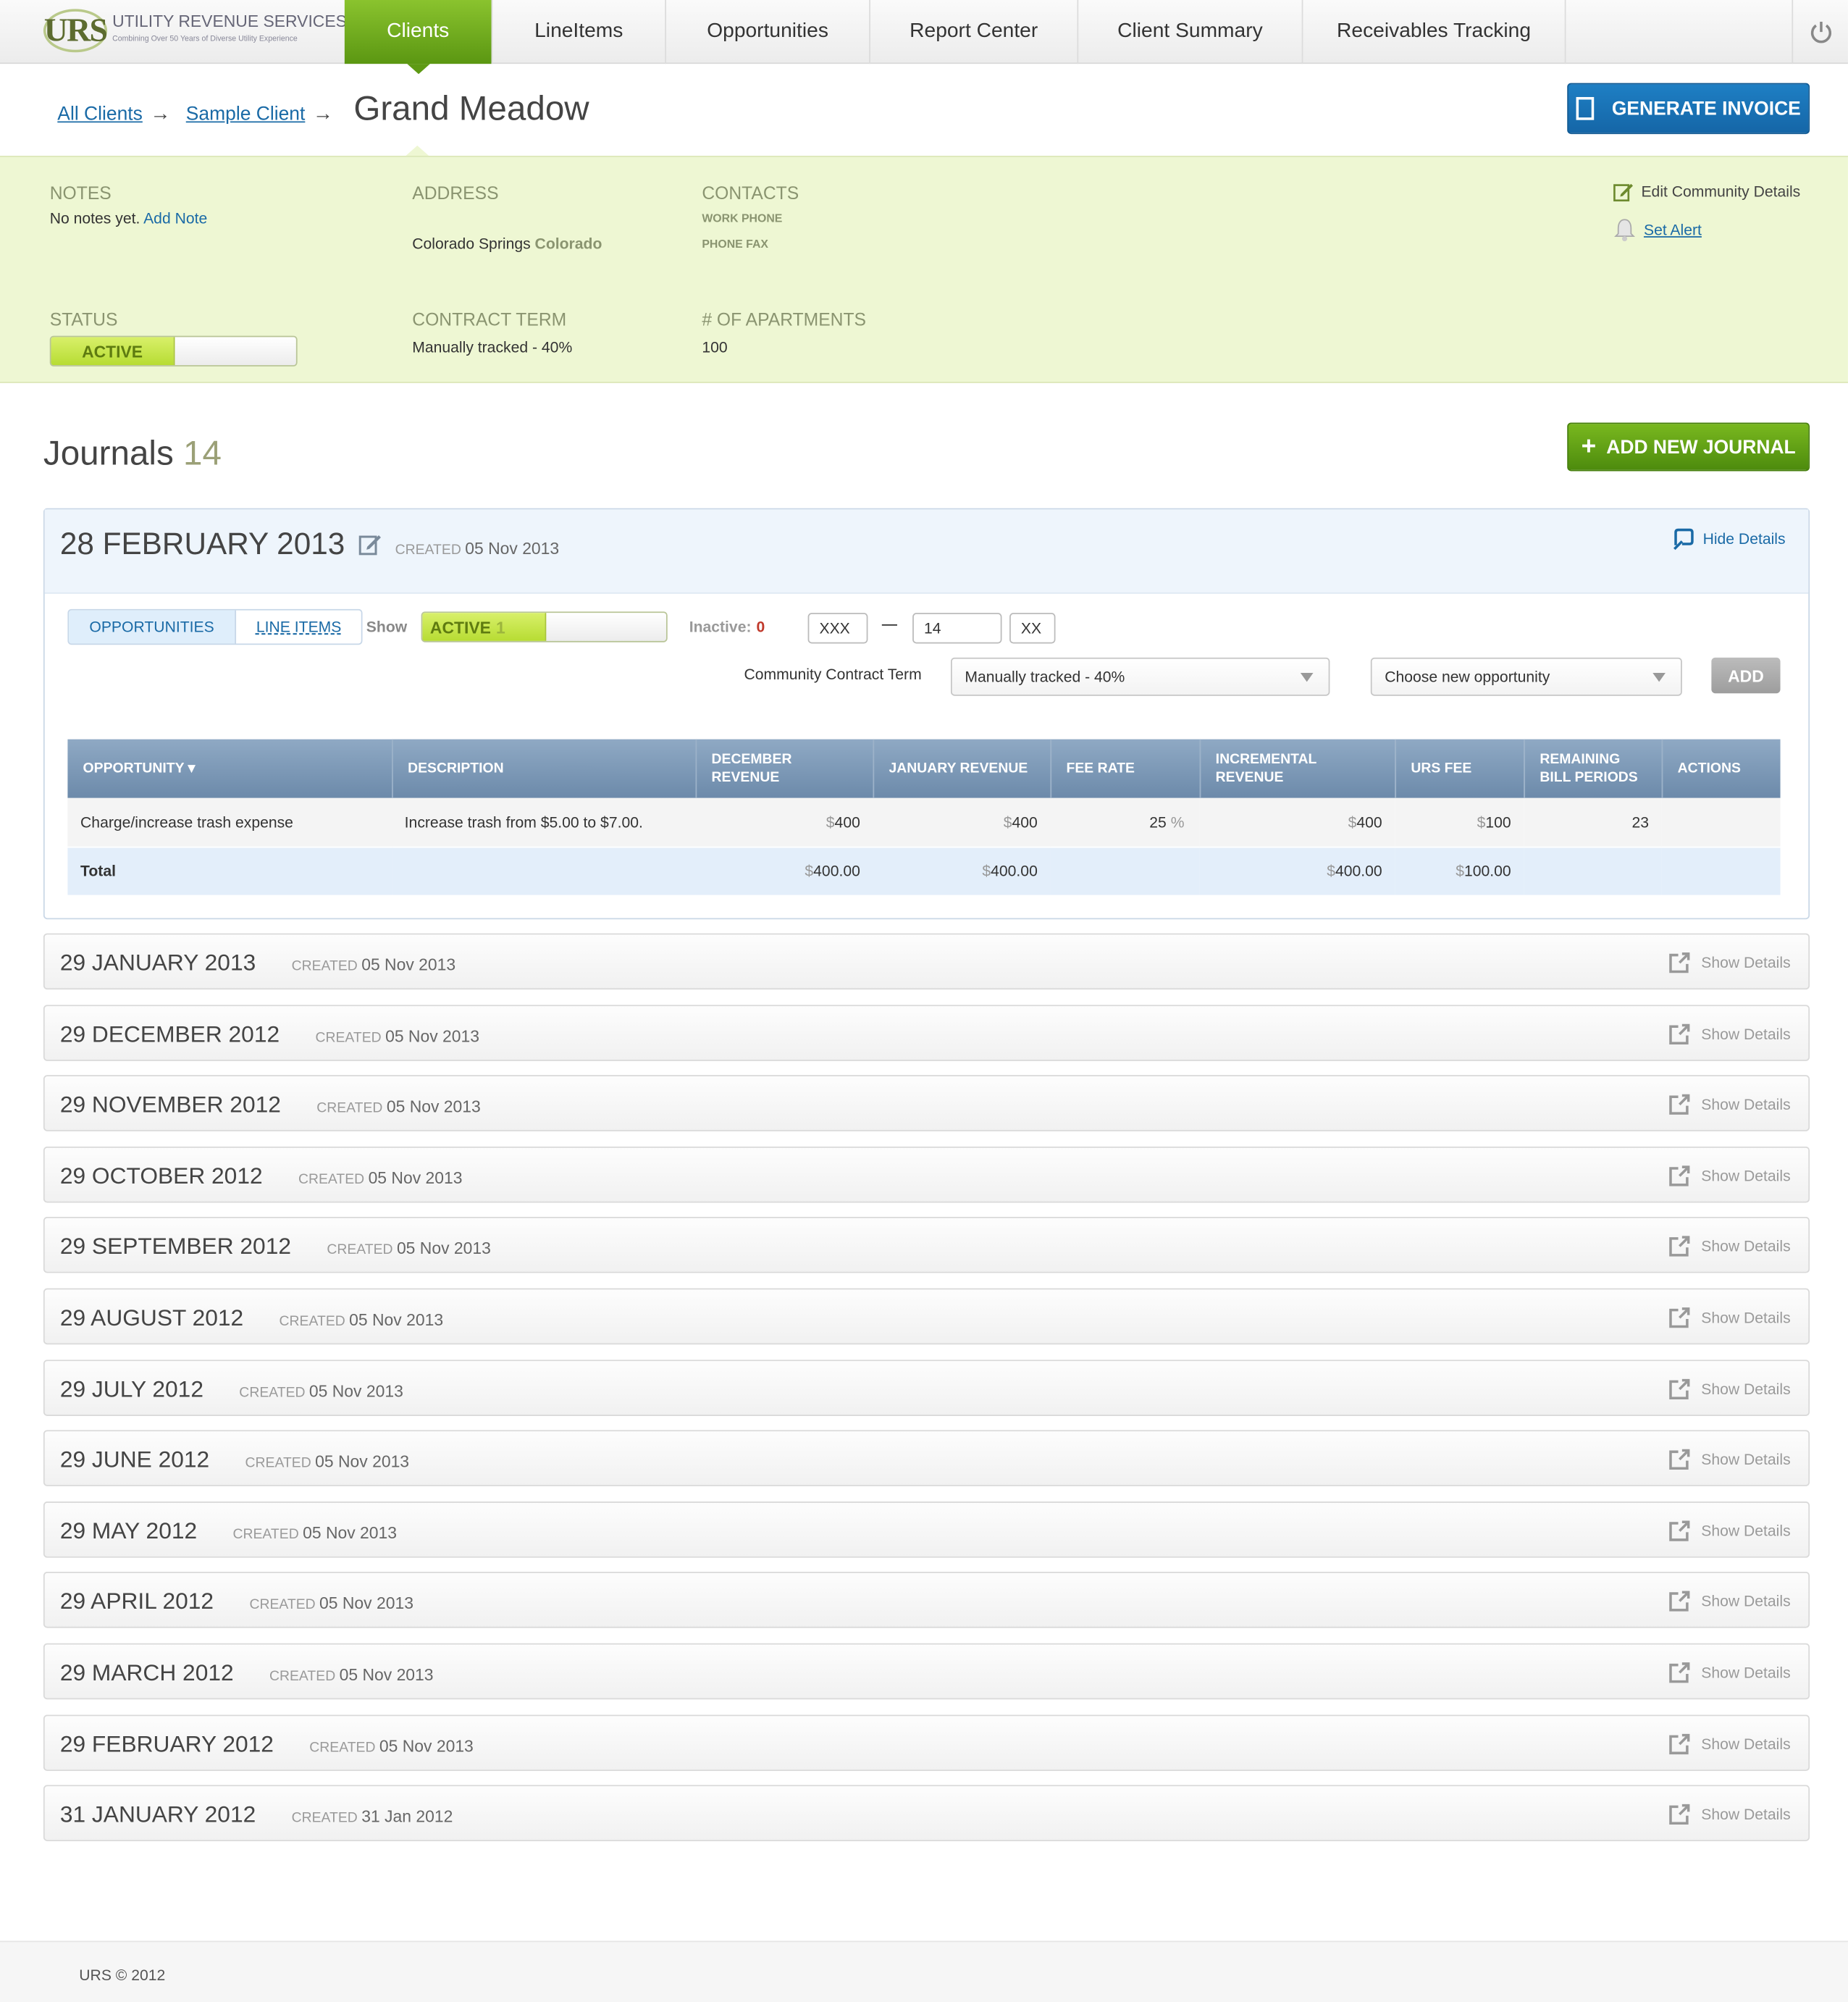 The image size is (1848, 2002). Describe the element at coordinates (544, 626) in the screenshot. I see `active-filter-toggle: ACTIVE 1` at that location.